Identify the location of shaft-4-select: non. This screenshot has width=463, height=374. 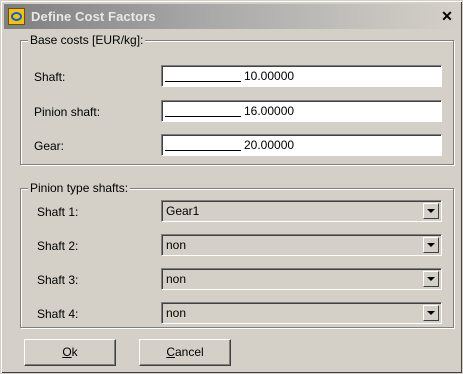
(301, 313).